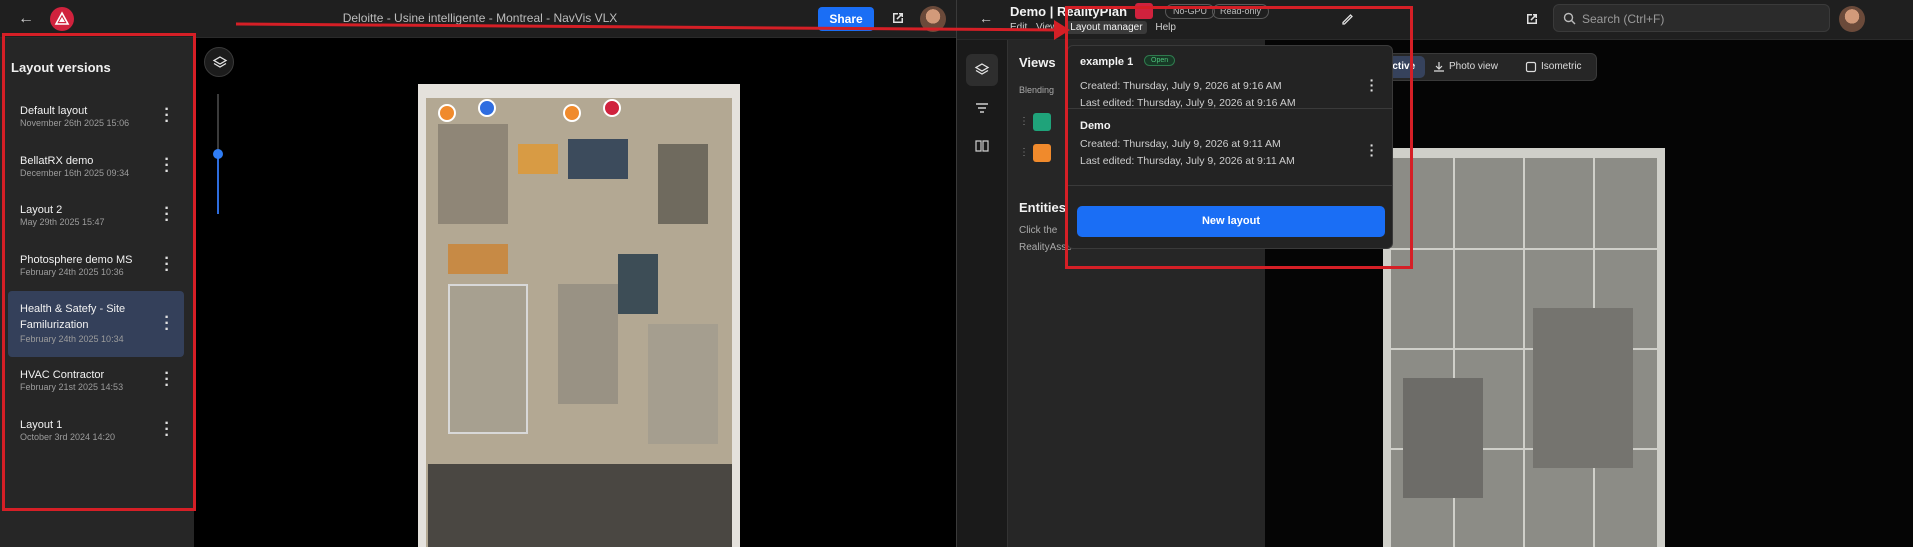 This screenshot has height=547, width=1913. Describe the element at coordinates (218, 184) in the screenshot. I see `slider-fill` at that location.